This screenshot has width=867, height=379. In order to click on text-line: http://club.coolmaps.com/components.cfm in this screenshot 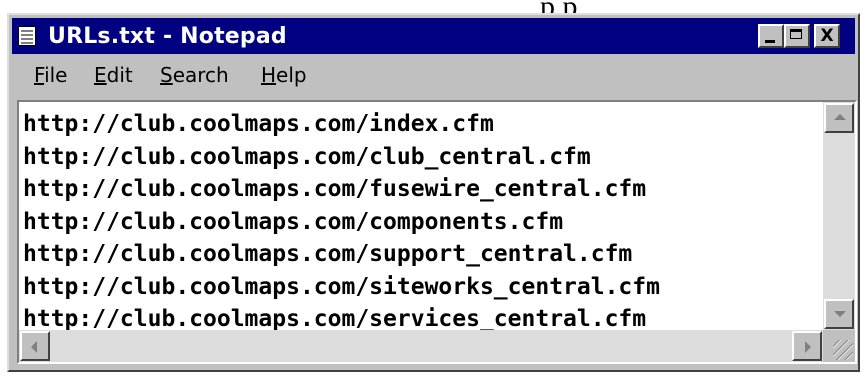, I will do `click(293, 221)`.